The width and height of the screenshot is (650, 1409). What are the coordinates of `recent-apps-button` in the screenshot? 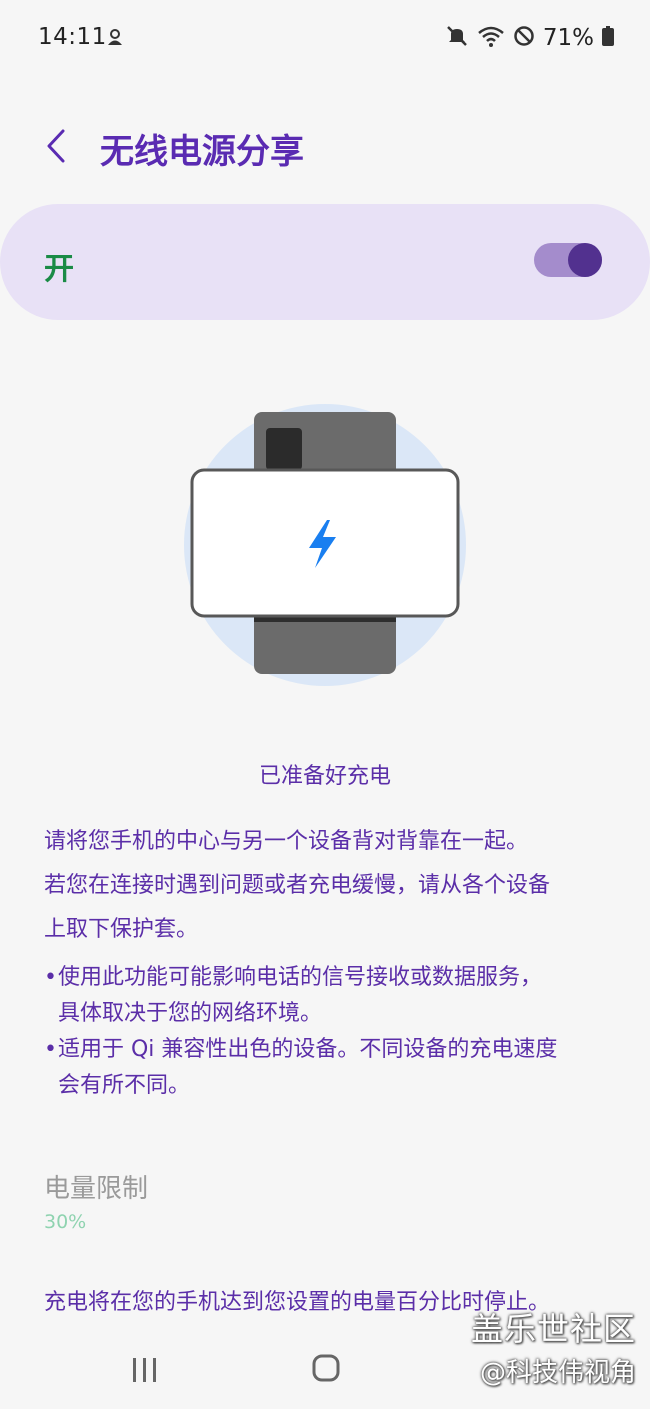 It's located at (145, 1372).